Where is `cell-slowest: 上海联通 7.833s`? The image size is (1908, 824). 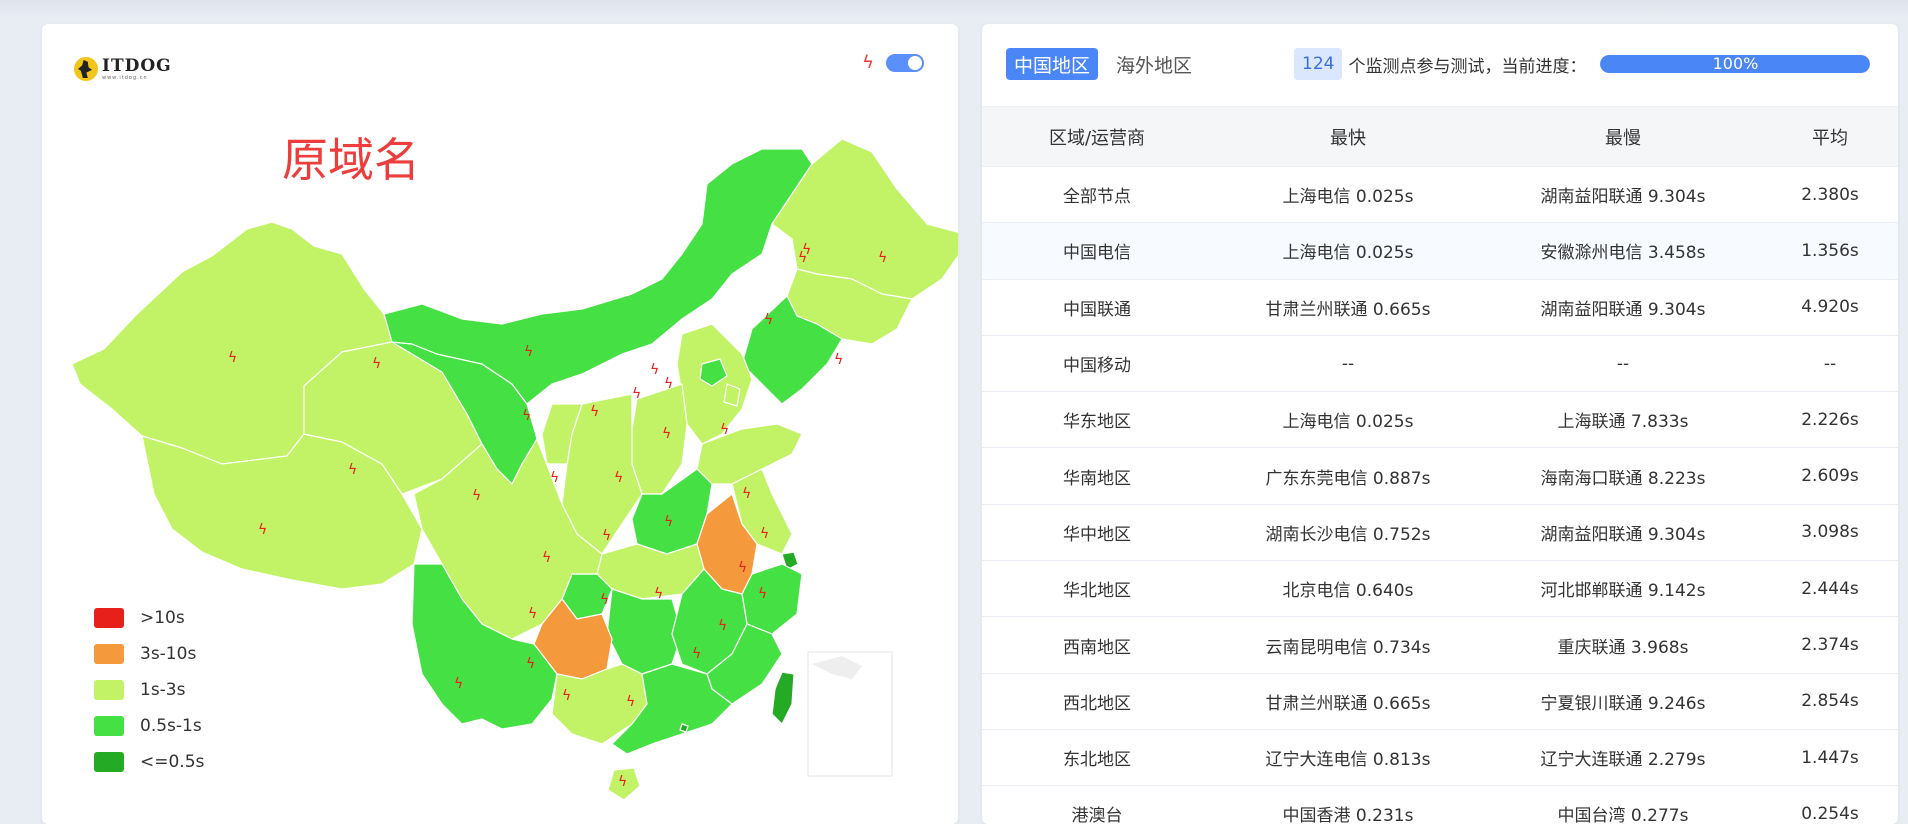
cell-slowest: 上海联通 7.833s is located at coordinates (1623, 420).